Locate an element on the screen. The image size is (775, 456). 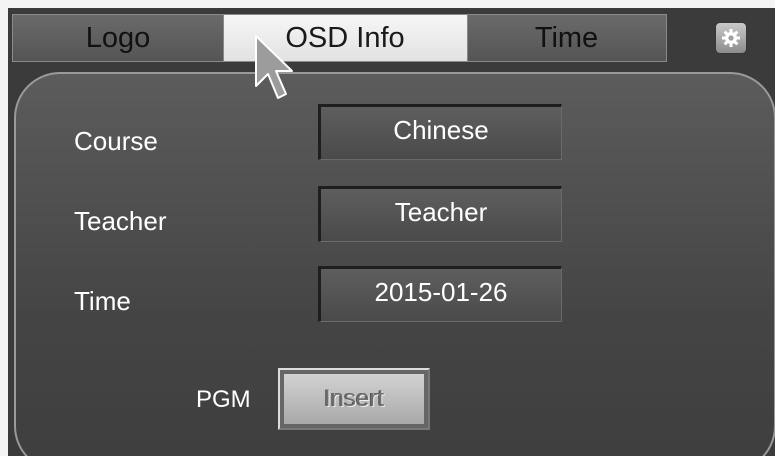
time-label: Time is located at coordinates (102, 301).